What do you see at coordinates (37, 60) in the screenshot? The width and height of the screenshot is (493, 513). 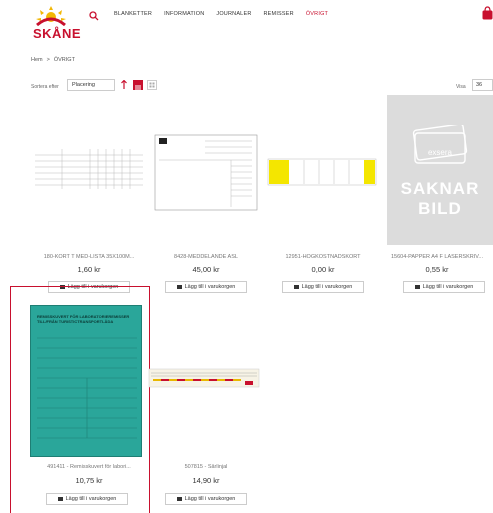 I see `breadcrumb-home: Hem` at bounding box center [37, 60].